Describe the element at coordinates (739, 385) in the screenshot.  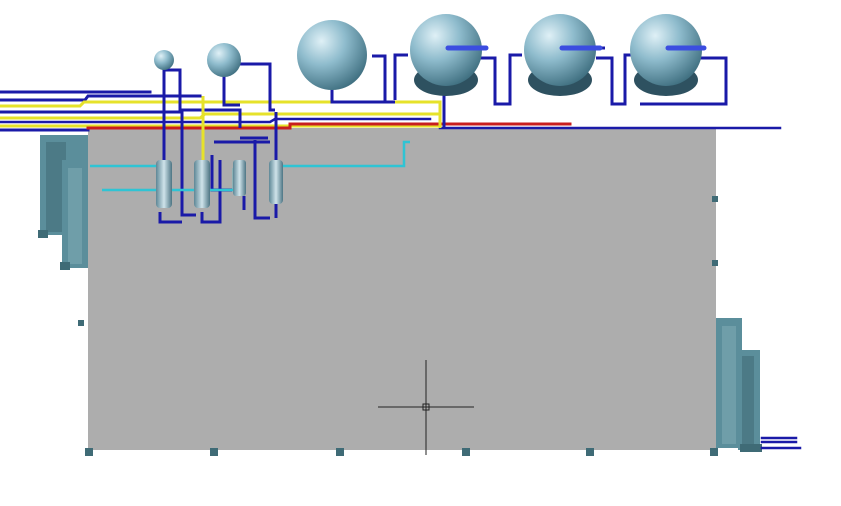
I see `right-steel-structure` at that location.